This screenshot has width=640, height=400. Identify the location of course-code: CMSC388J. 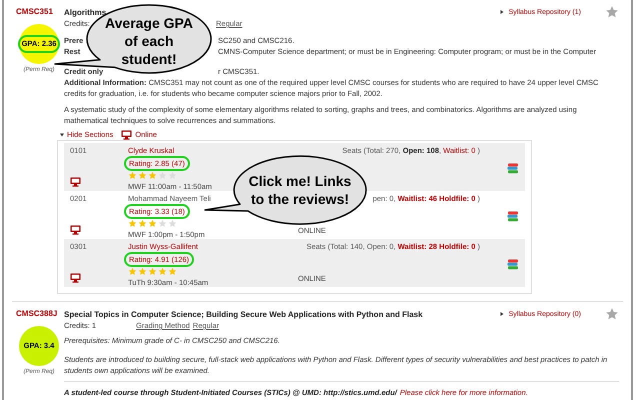
(36, 314).